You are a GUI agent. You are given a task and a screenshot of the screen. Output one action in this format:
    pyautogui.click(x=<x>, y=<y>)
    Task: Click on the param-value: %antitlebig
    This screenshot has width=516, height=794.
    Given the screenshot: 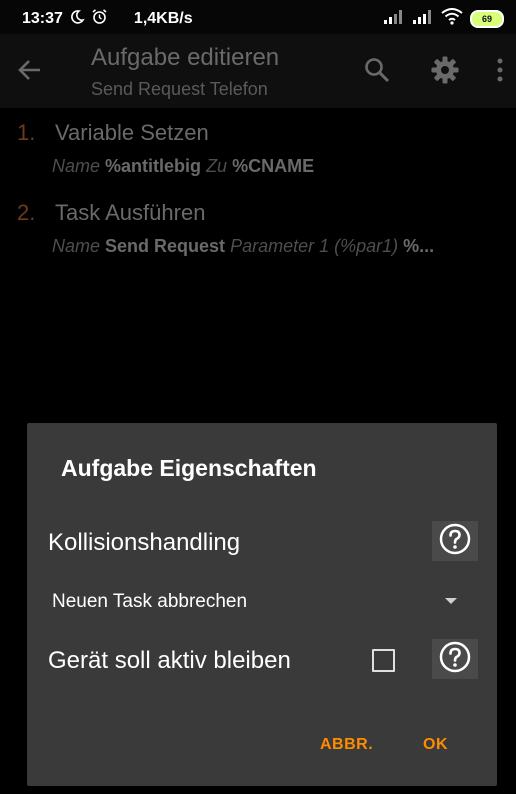 What is the action you would take?
    pyautogui.click(x=153, y=166)
    